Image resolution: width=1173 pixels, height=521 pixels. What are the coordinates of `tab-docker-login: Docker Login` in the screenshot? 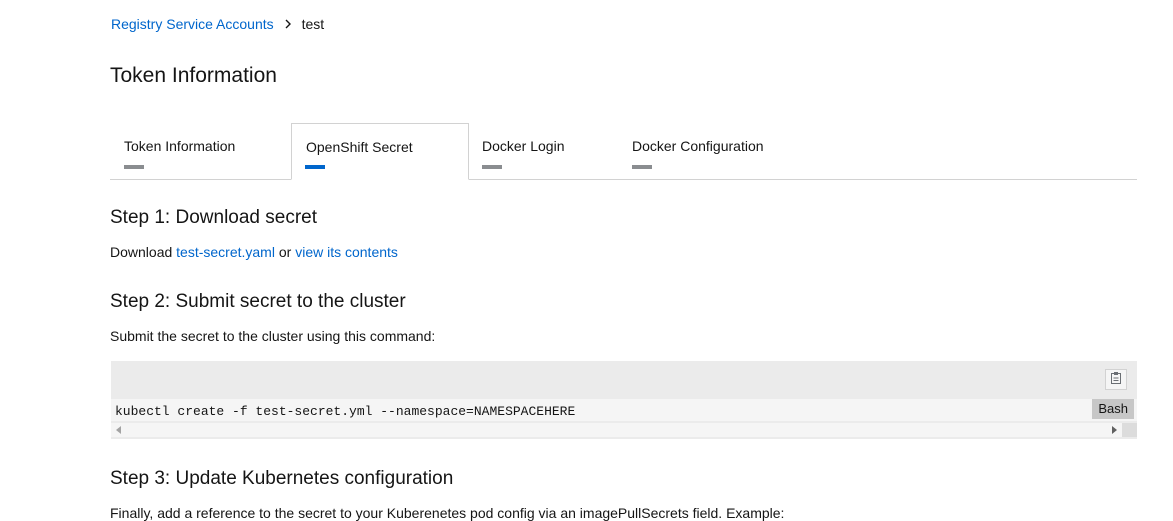 It's located at (543, 151).